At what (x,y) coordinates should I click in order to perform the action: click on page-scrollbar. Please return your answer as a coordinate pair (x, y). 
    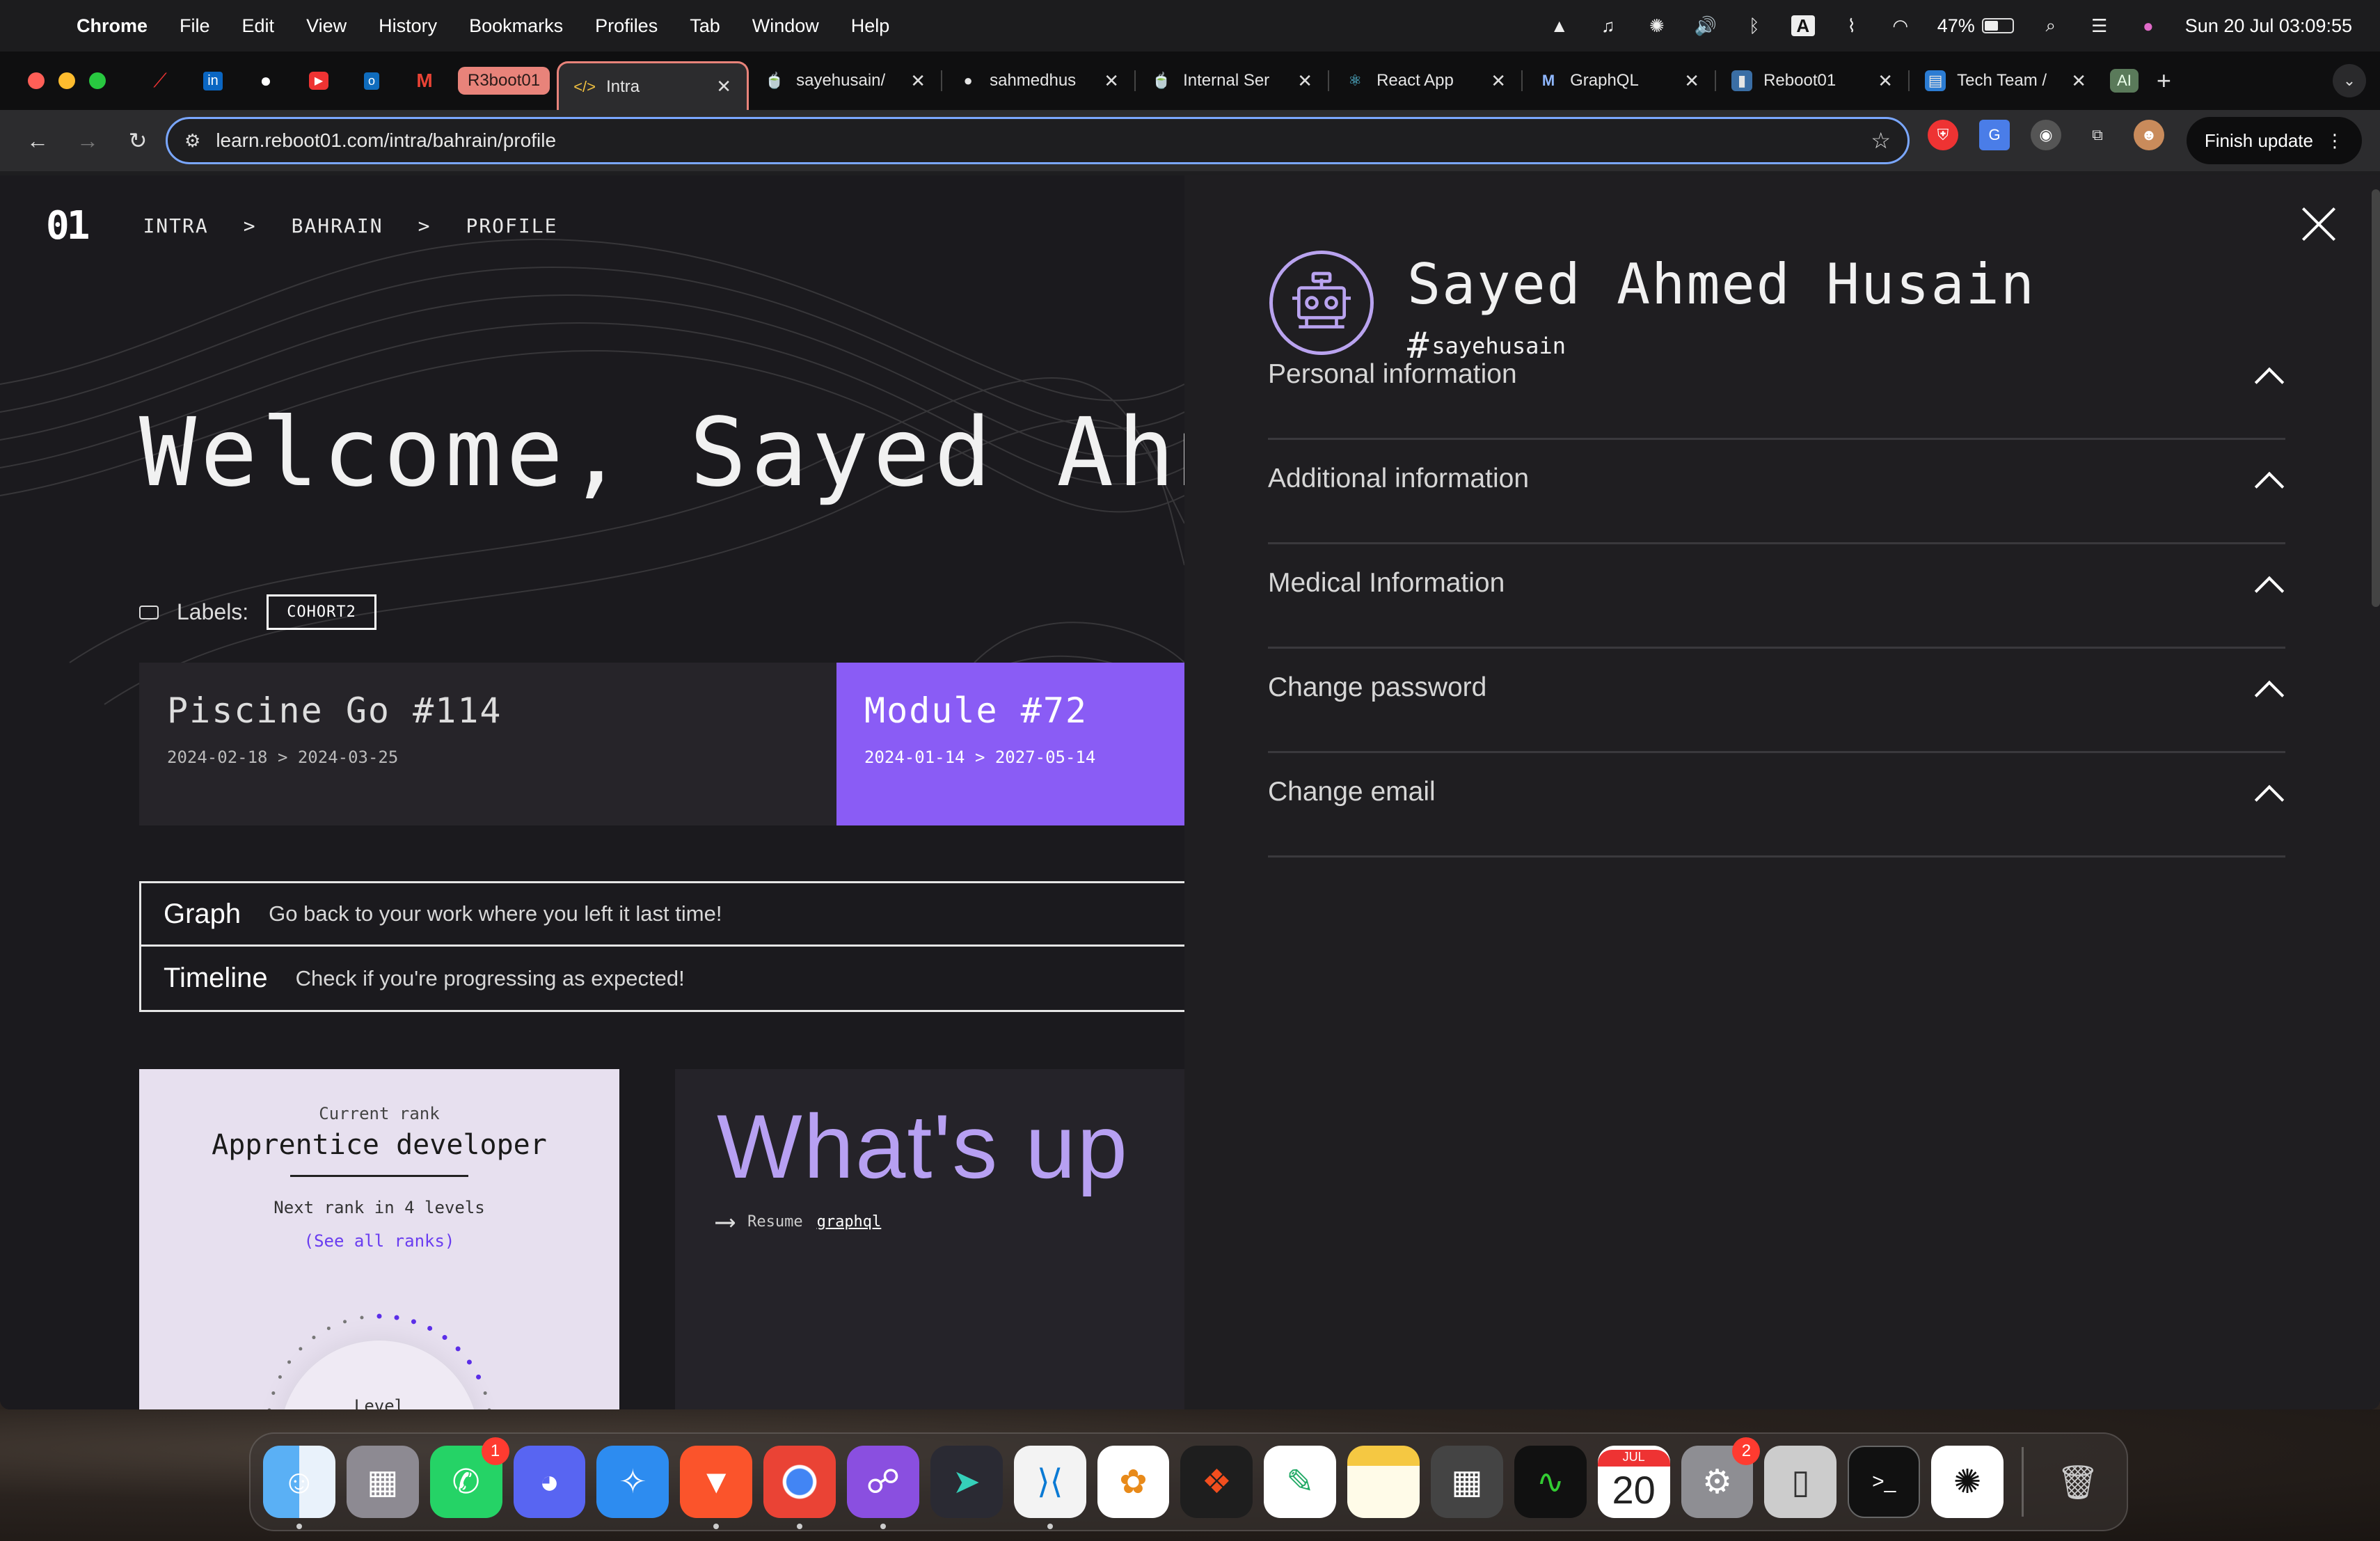
    Looking at the image, I should click on (2376, 398).